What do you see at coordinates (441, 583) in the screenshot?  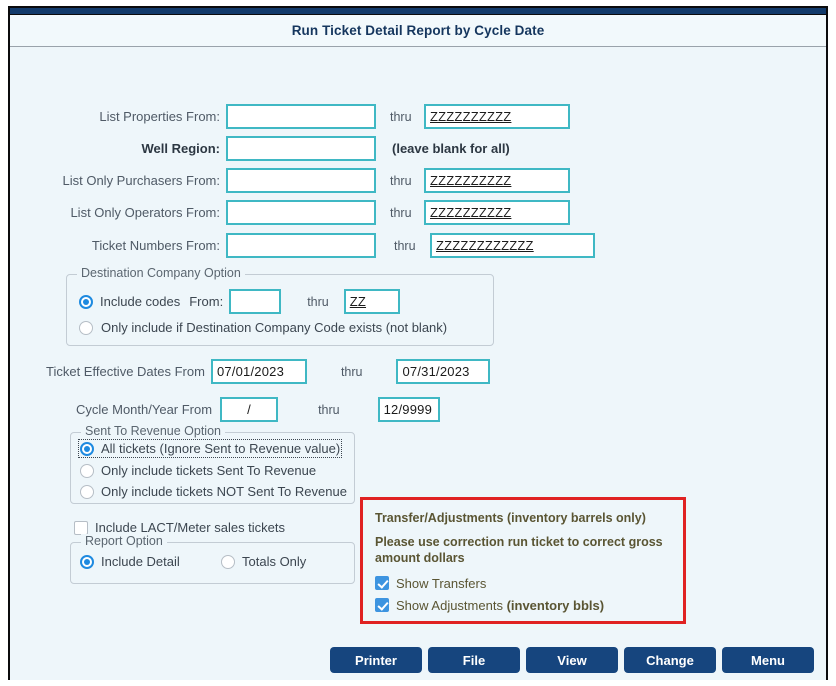 I see `show-transfers-label: Show Transfers` at bounding box center [441, 583].